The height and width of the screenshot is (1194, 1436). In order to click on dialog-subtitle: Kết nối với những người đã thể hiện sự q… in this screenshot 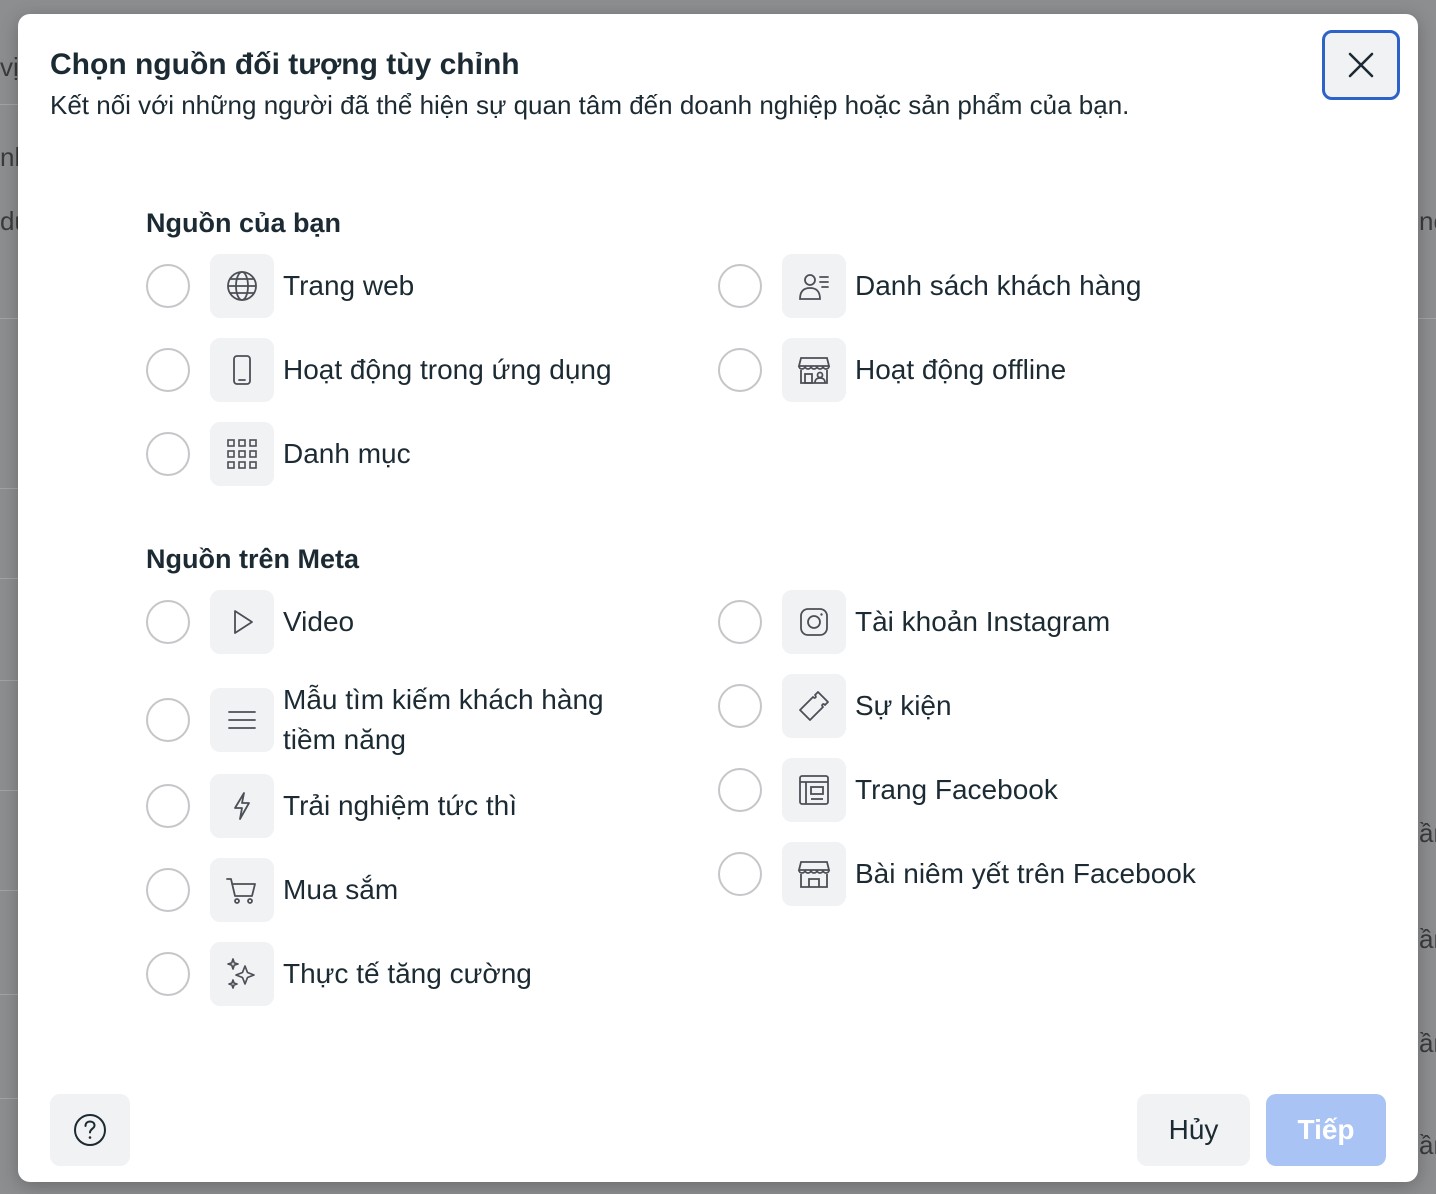, I will do `click(590, 105)`.